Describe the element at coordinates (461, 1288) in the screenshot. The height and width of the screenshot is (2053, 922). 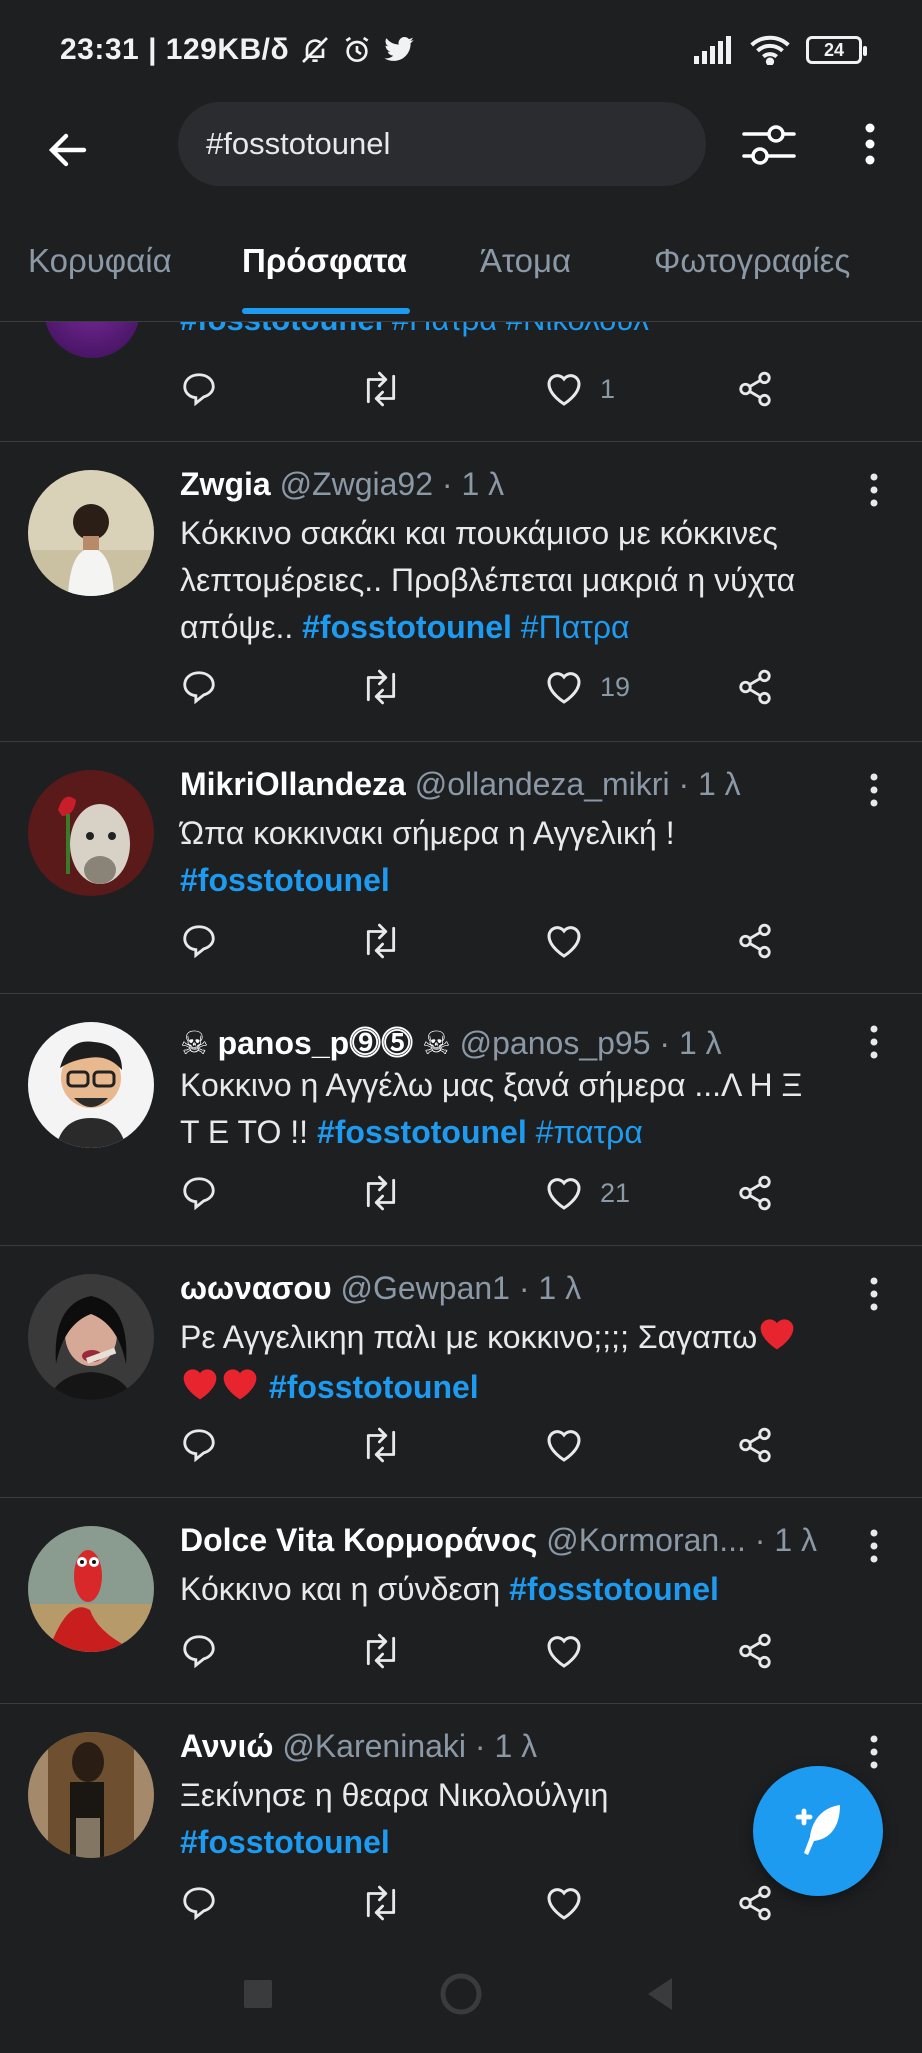
I see `handle-and-time: @Gewpan1 · 1 λ` at that location.